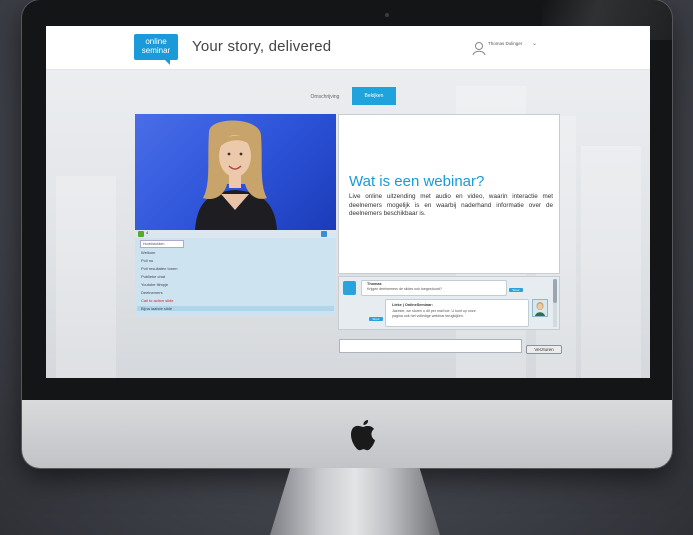  I want to click on logo-line-2: seminar, so click(156, 50).